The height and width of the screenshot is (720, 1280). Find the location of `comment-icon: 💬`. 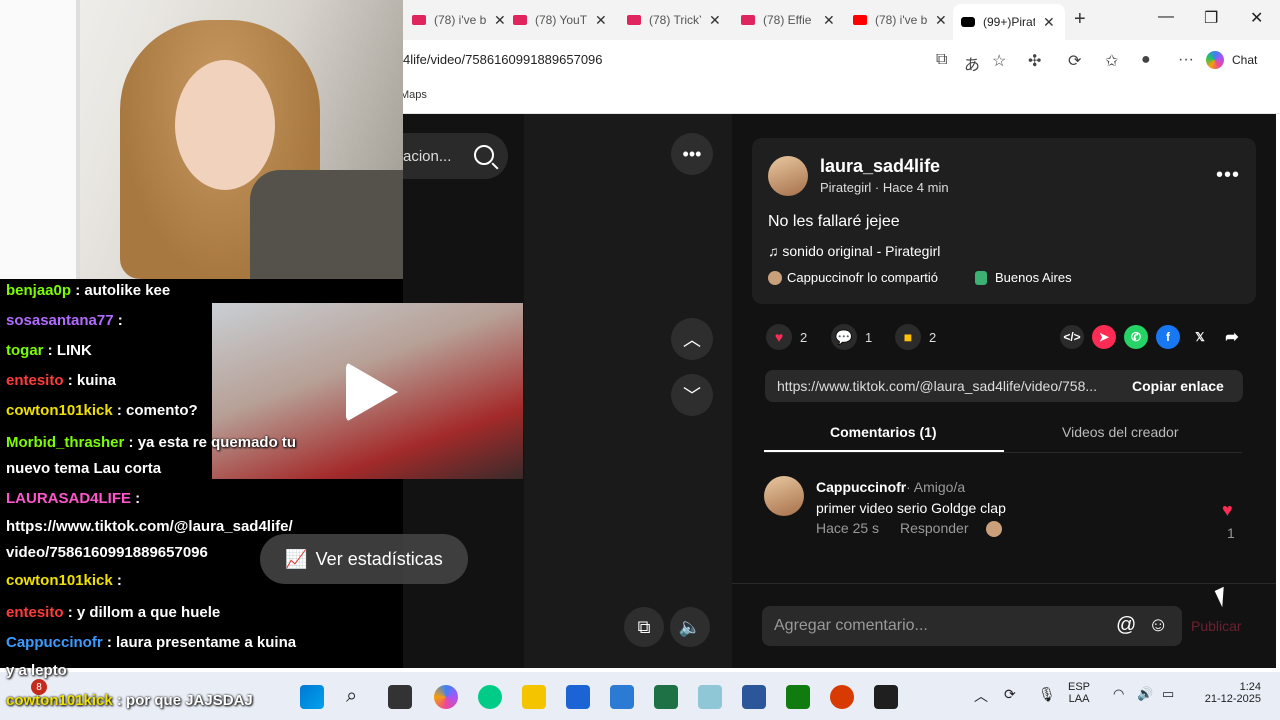

comment-icon: 💬 is located at coordinates (844, 337).